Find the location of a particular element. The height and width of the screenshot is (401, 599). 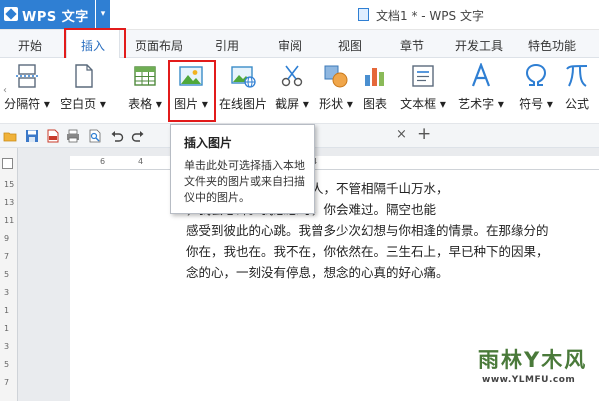

watermark-text: 雨林Y木风 is located at coordinates (533, 360).